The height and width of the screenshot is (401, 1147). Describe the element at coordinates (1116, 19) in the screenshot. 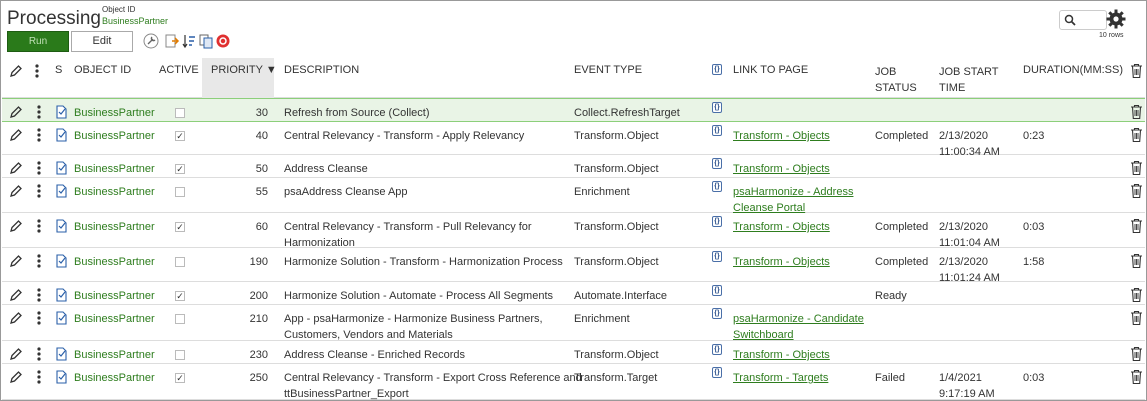

I see `gear-icon` at that location.